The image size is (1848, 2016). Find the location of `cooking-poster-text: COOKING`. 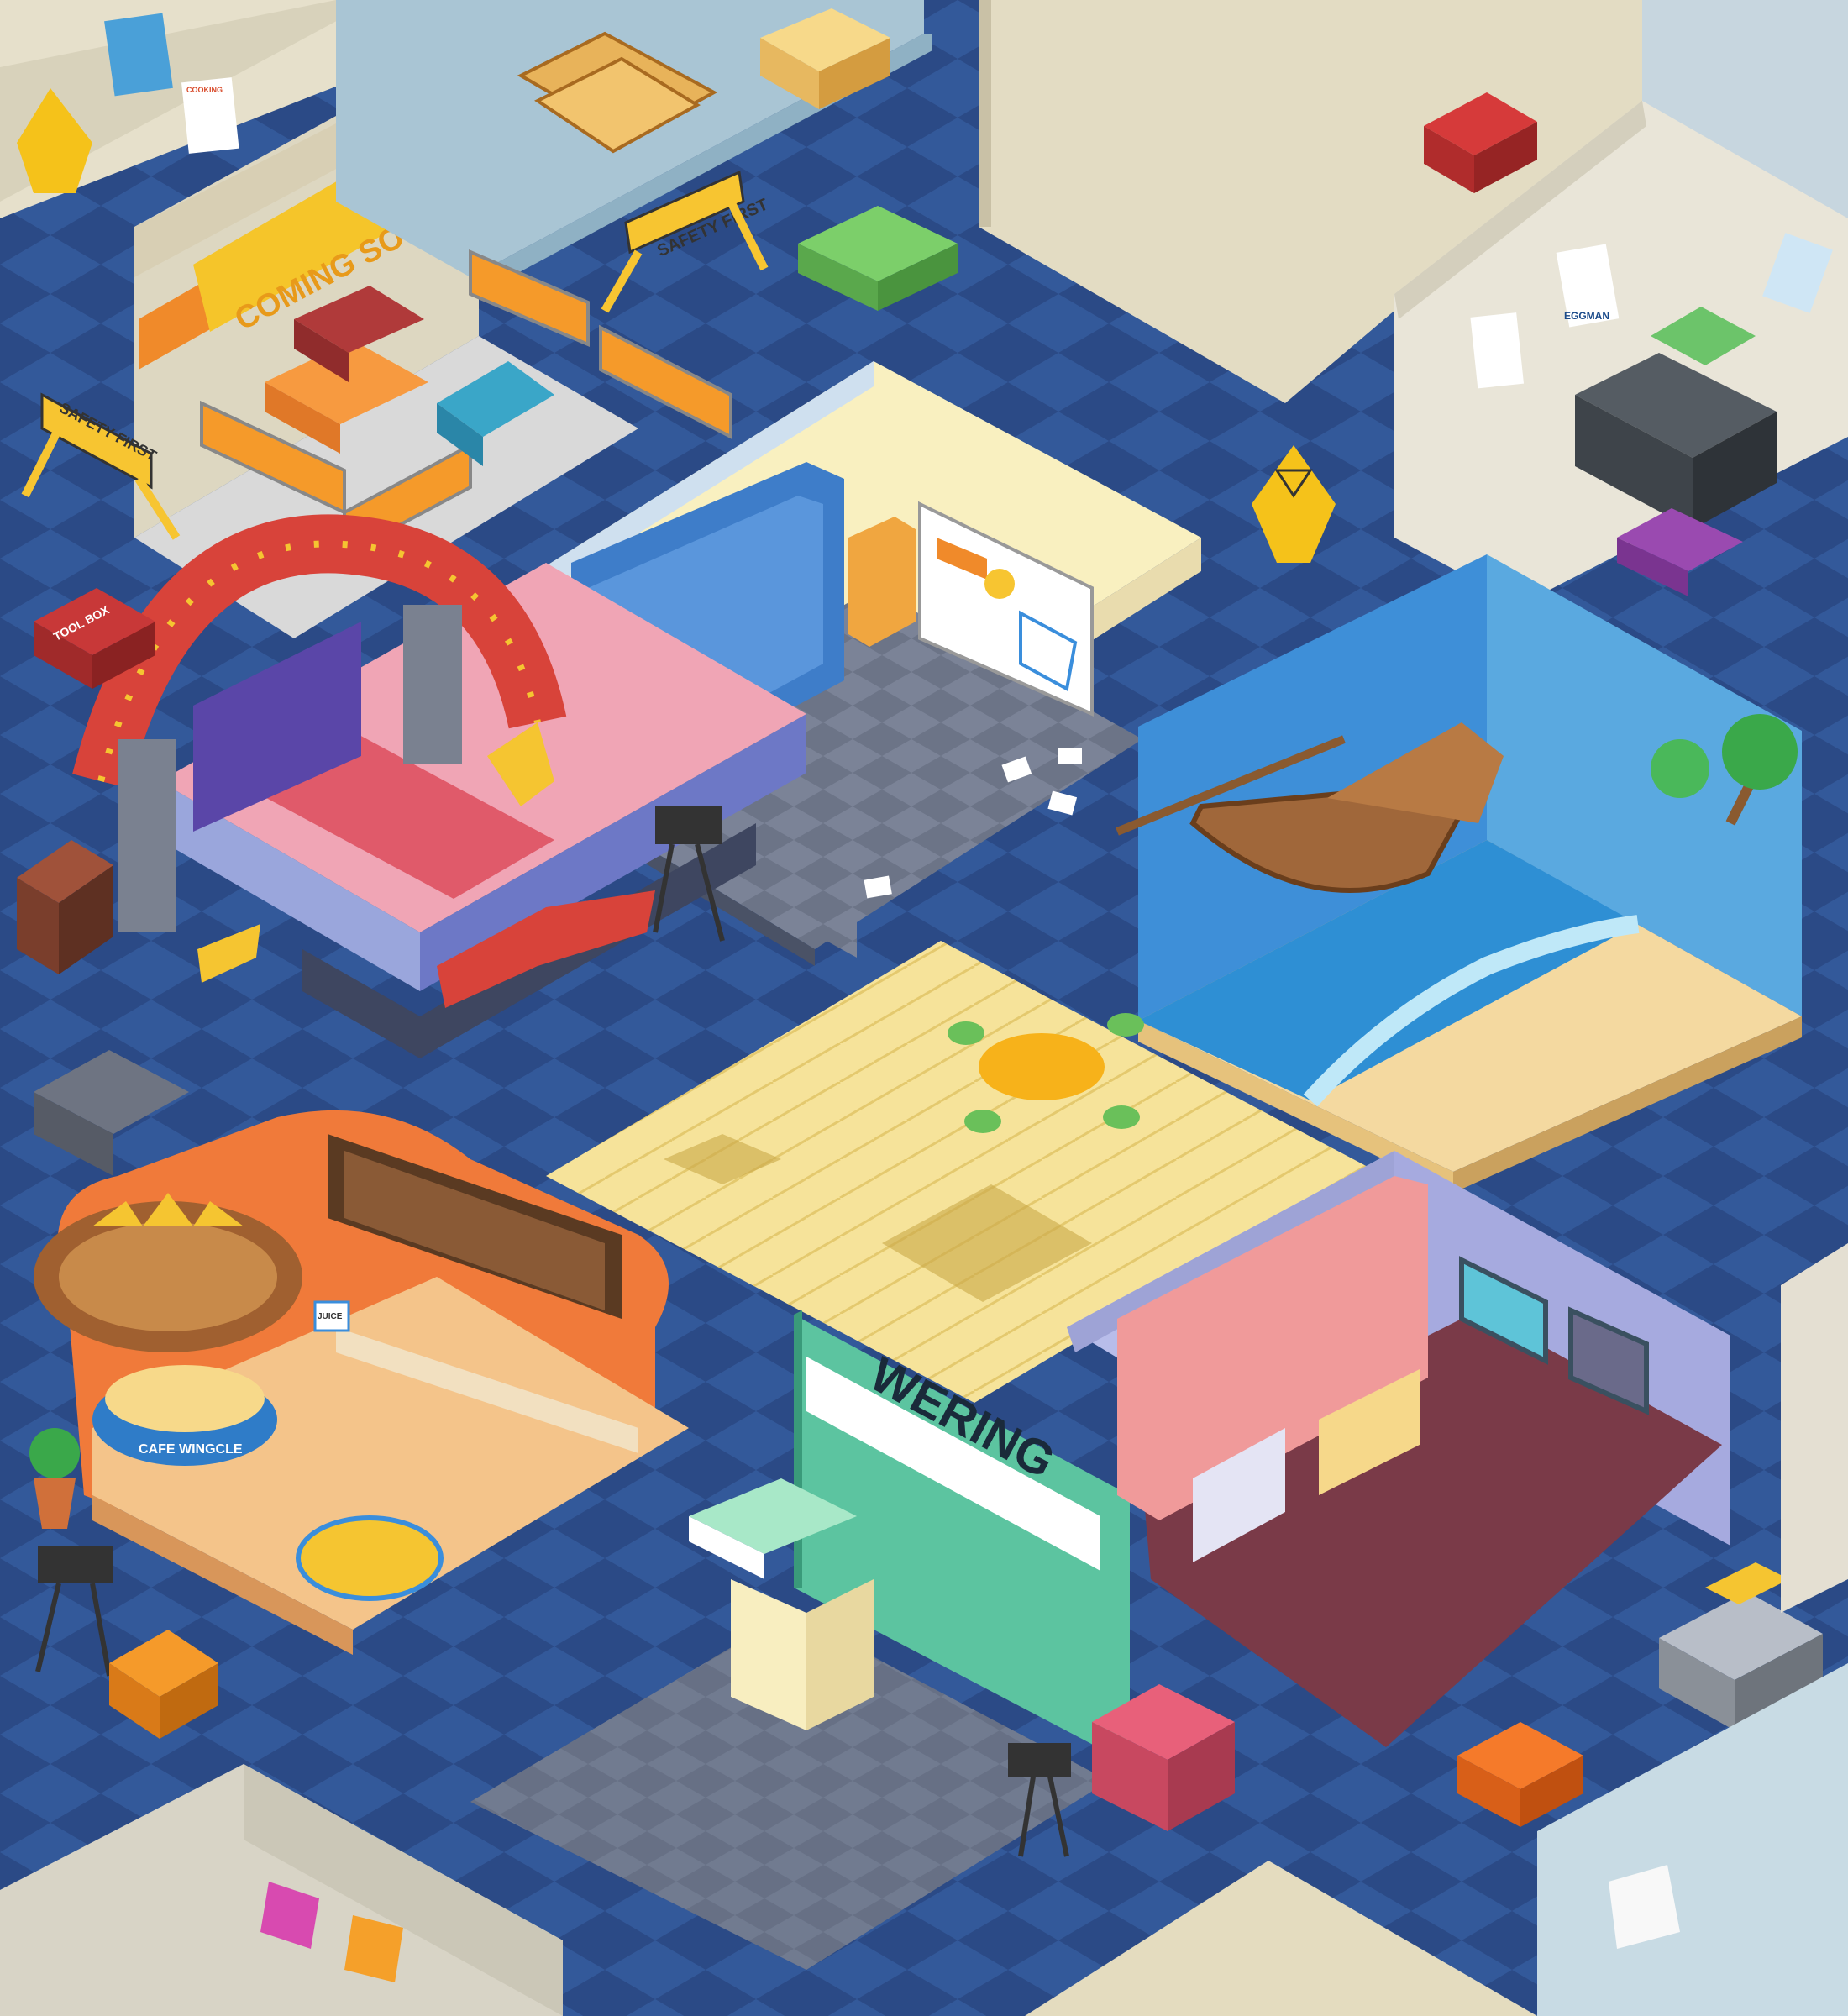

cooking-poster-text: COOKING is located at coordinates (204, 90).